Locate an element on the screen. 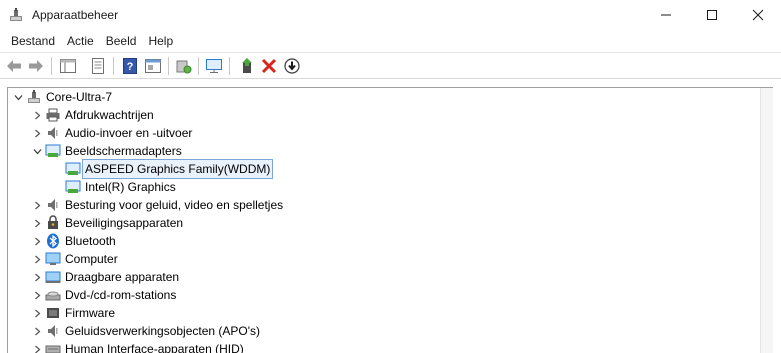  show-hidden-button is located at coordinates (153, 66).